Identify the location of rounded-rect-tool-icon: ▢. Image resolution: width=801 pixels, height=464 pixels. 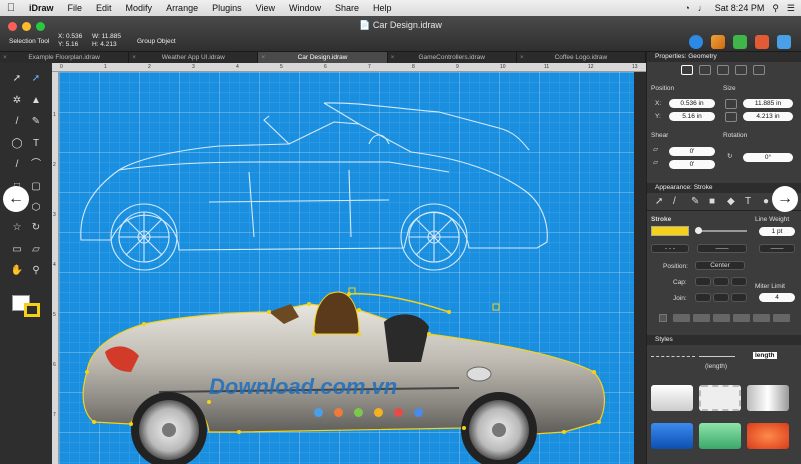
(36, 187).